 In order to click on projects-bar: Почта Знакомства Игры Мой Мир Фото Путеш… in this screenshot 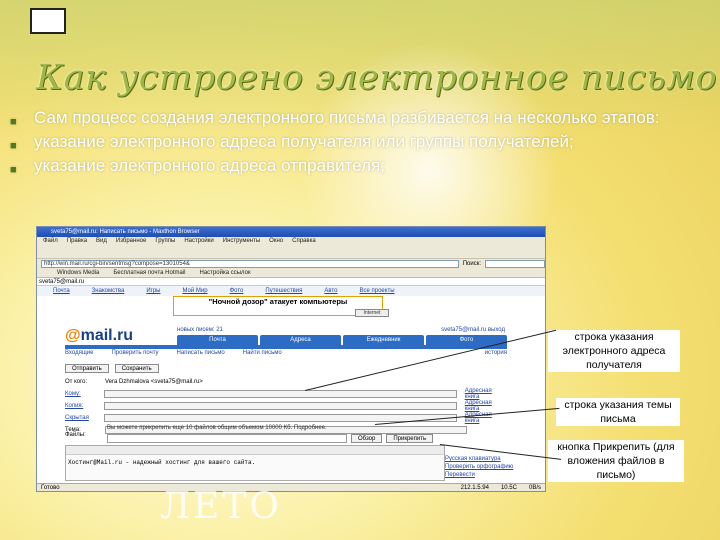, I will do `click(291, 291)`.